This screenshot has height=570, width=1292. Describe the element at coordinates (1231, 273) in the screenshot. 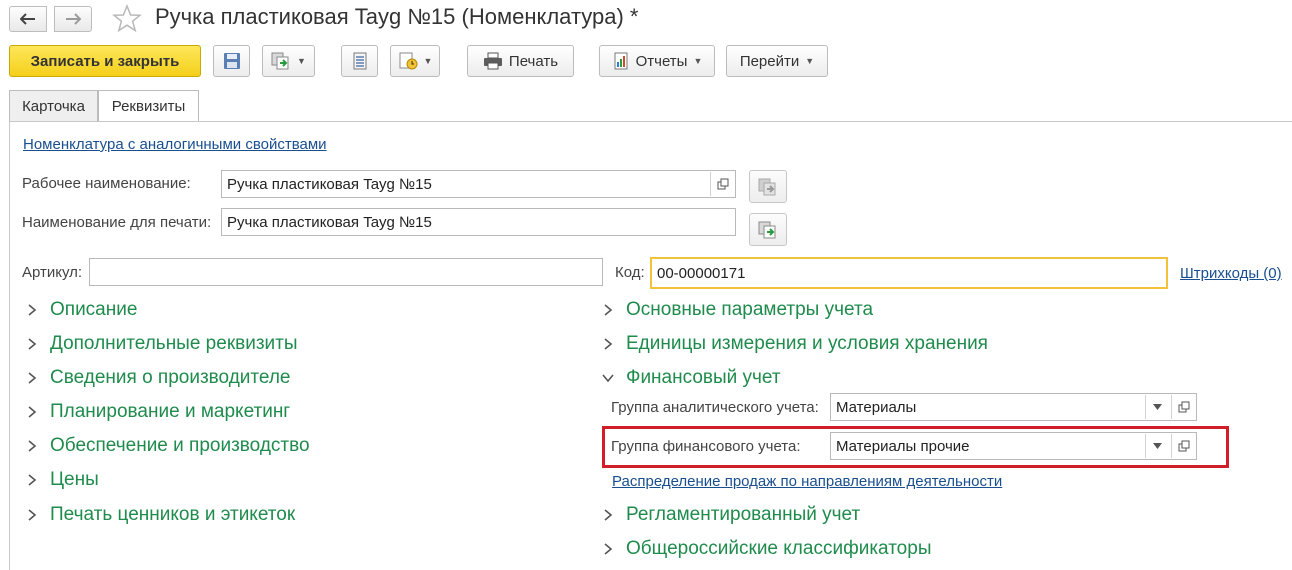

I see `barcodes-link: Штрихкоды (0)` at that location.